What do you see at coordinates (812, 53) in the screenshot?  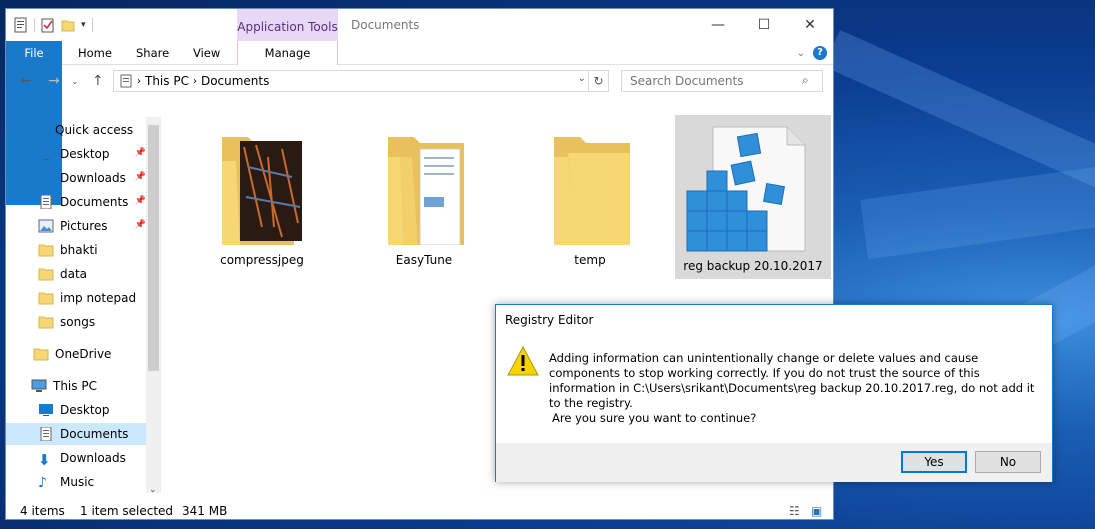 I see `ribbon-right-controls: ⌄ ?` at bounding box center [812, 53].